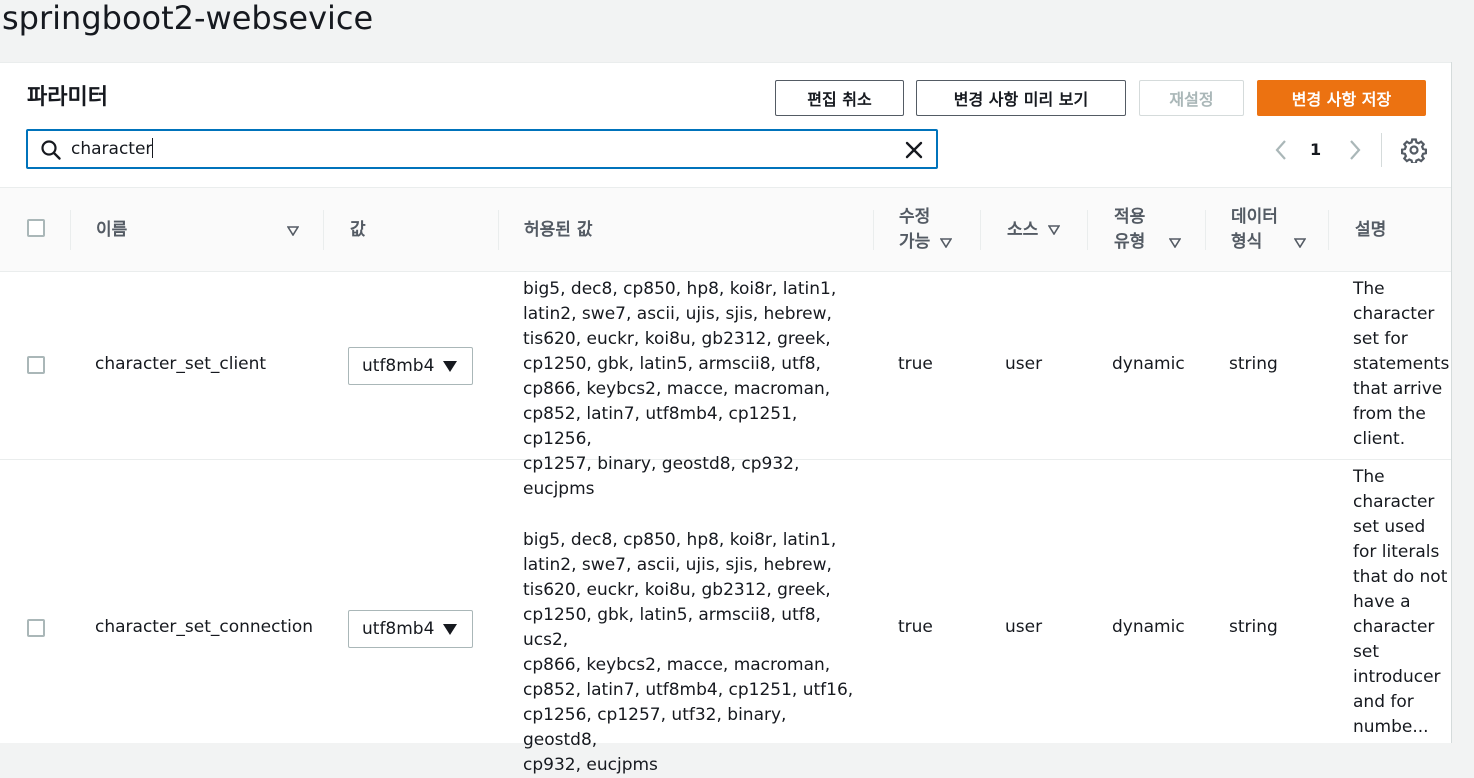  What do you see at coordinates (204, 627) in the screenshot?
I see `parameter-name: character_set_connection` at bounding box center [204, 627].